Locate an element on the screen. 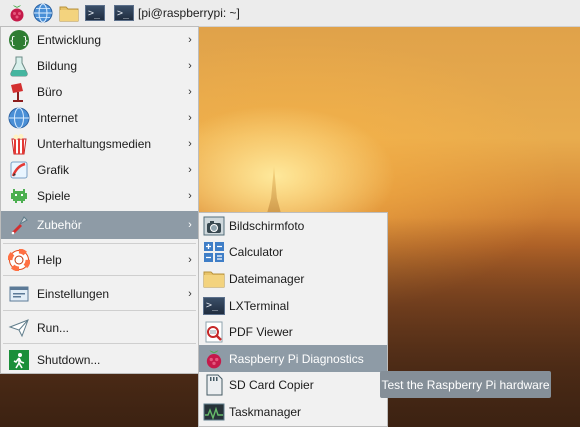  menu-item-label: Büro is located at coordinates (50, 92).